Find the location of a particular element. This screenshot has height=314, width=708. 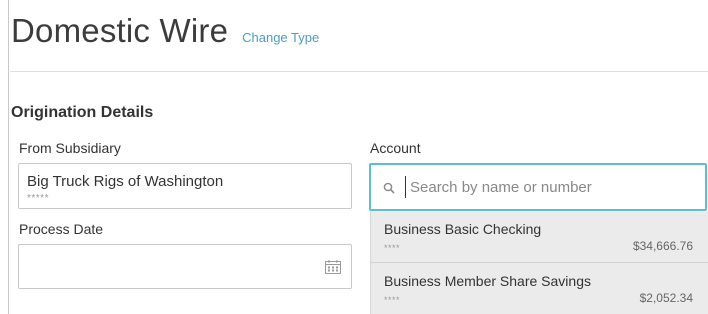

search-icon is located at coordinates (389, 187).